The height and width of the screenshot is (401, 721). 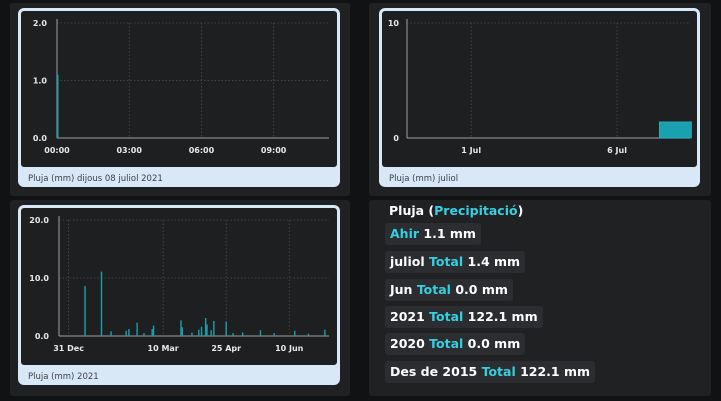 What do you see at coordinates (274, 150) in the screenshot?
I see `x-tick-label: 09:00` at bounding box center [274, 150].